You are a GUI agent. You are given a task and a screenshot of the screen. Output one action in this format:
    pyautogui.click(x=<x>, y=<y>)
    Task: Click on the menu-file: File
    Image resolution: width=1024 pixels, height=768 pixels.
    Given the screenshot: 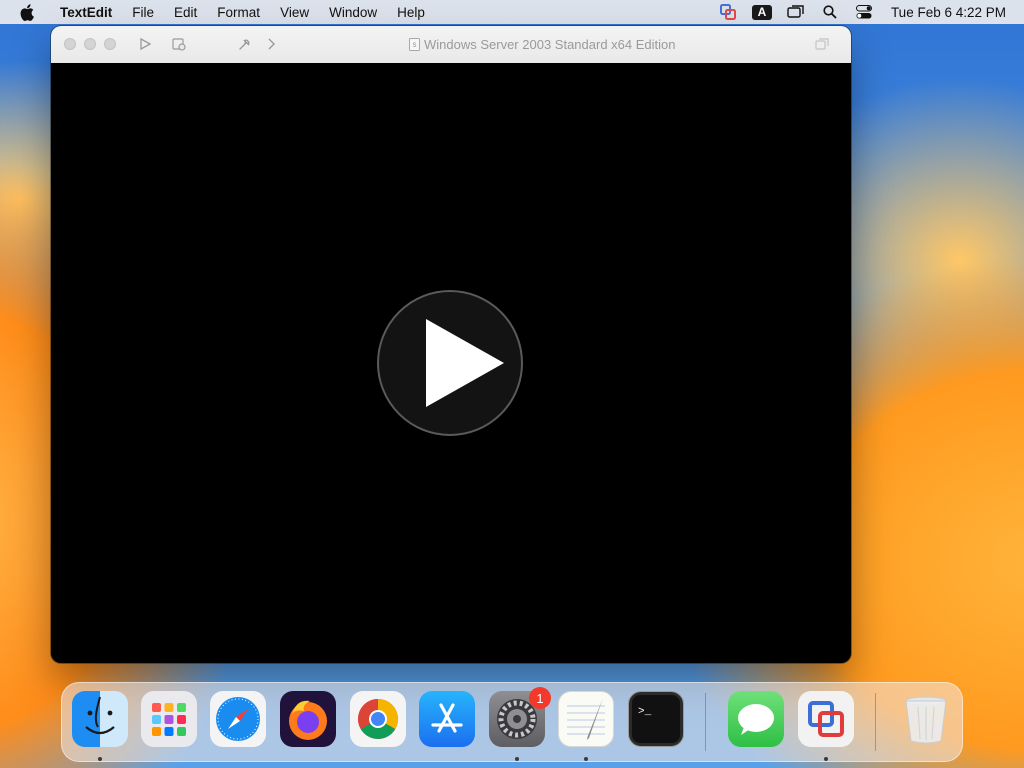 What is the action you would take?
    pyautogui.click(x=143, y=12)
    